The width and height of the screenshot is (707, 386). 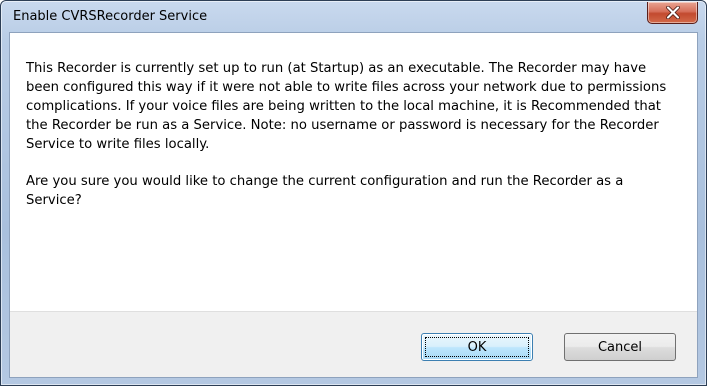 I want to click on ok-button: OK, so click(x=477, y=347).